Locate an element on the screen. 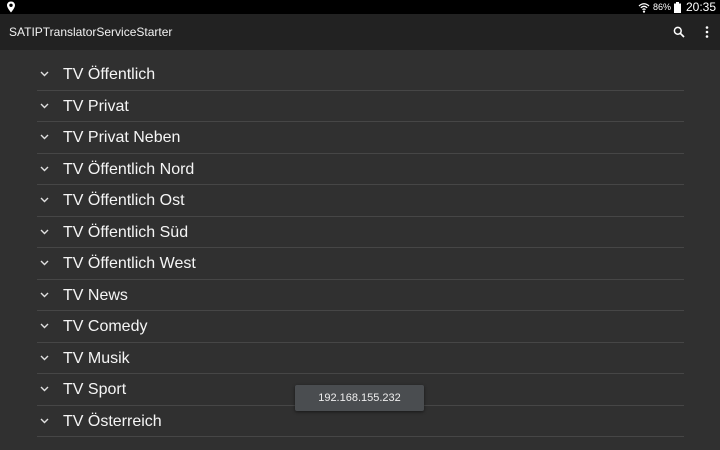 This screenshot has height=450, width=720. group-label: TV Privat is located at coordinates (96, 106).